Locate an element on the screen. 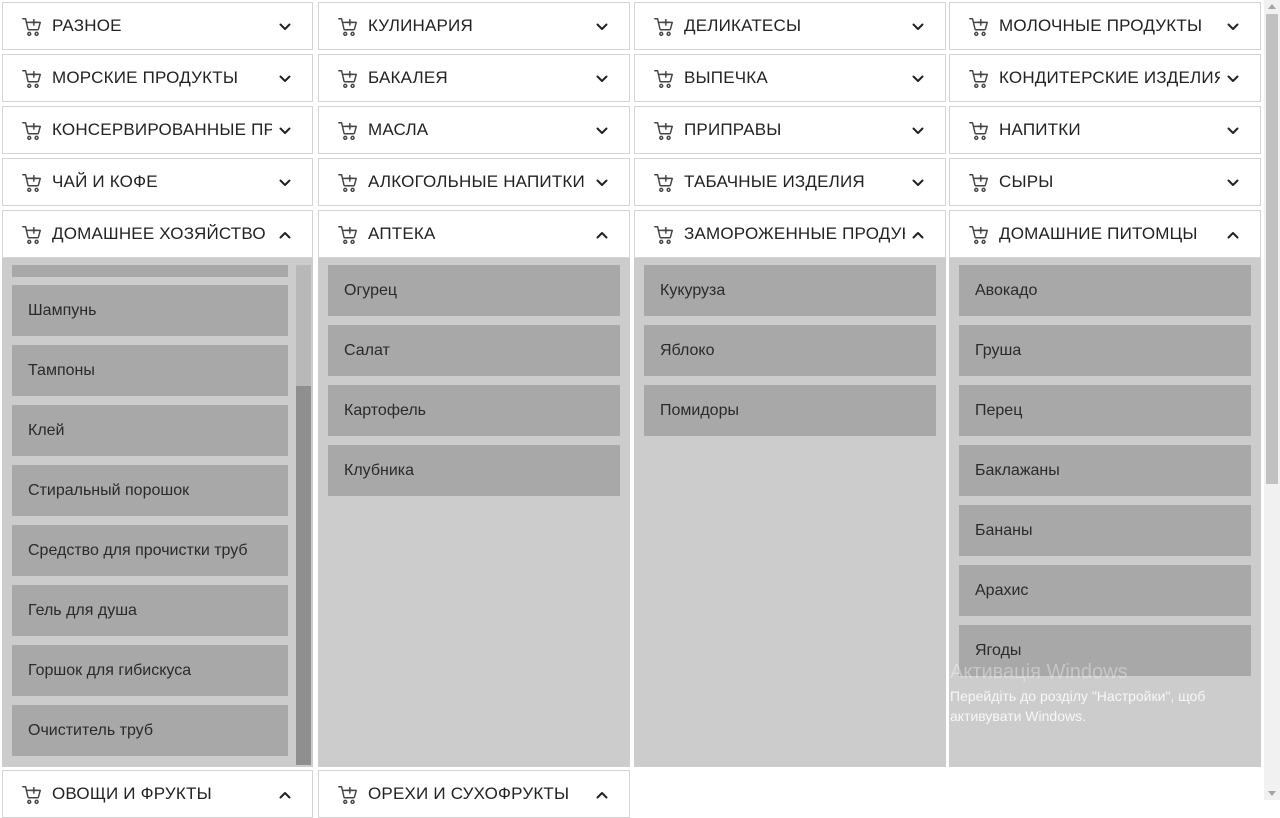 The width and height of the screenshot is (1280, 818). scroll-down-arrow-icon is located at coordinates (1272, 793).